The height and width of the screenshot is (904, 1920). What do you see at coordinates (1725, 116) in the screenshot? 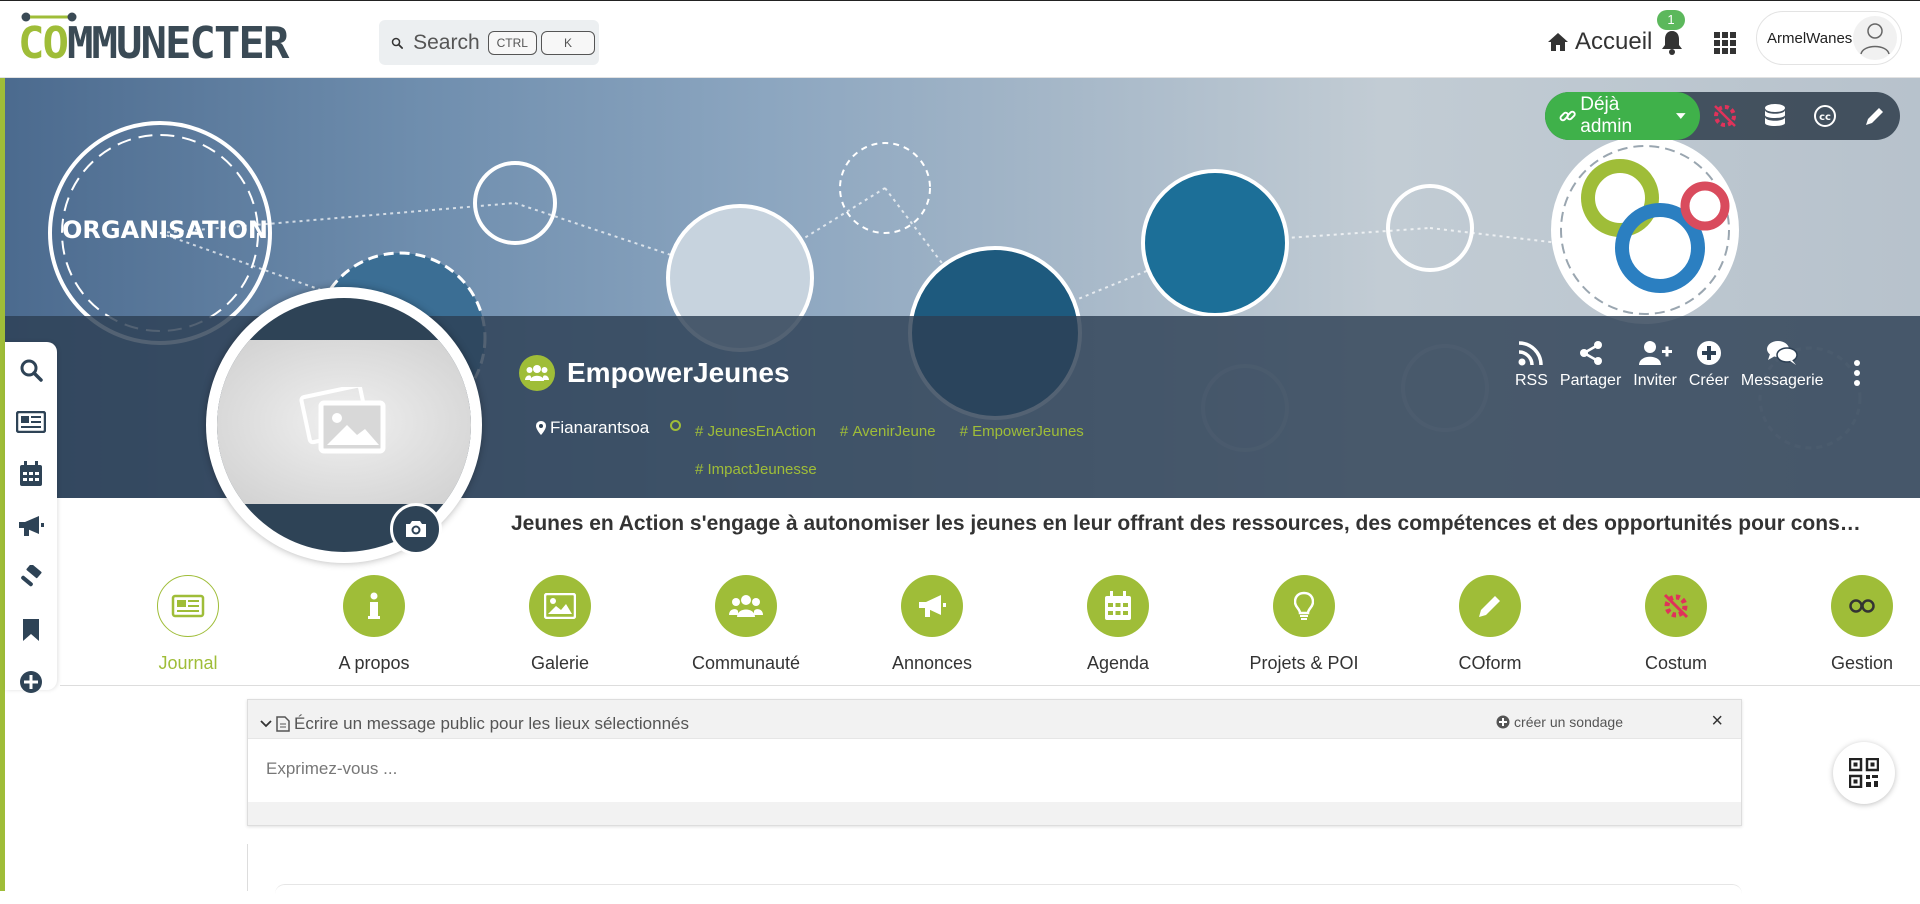
I see `costum-tool-button` at bounding box center [1725, 116].